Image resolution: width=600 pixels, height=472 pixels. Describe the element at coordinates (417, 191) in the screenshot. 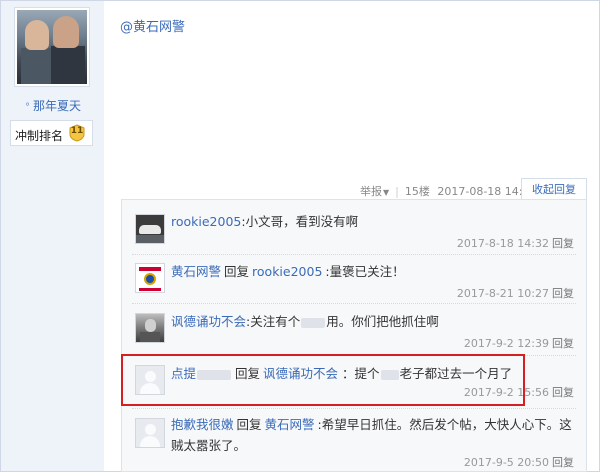

I see `floor-number: 15楼` at that location.